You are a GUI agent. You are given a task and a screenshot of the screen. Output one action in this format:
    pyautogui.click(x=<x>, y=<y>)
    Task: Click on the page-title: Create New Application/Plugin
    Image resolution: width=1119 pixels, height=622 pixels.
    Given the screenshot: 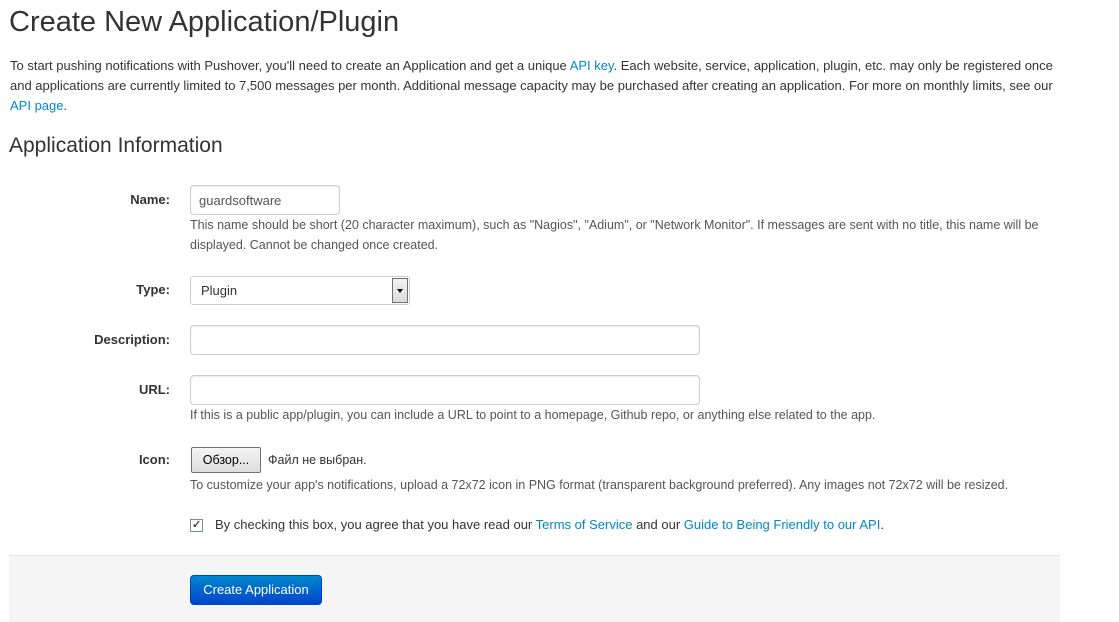 What is the action you would take?
    pyautogui.click(x=204, y=22)
    